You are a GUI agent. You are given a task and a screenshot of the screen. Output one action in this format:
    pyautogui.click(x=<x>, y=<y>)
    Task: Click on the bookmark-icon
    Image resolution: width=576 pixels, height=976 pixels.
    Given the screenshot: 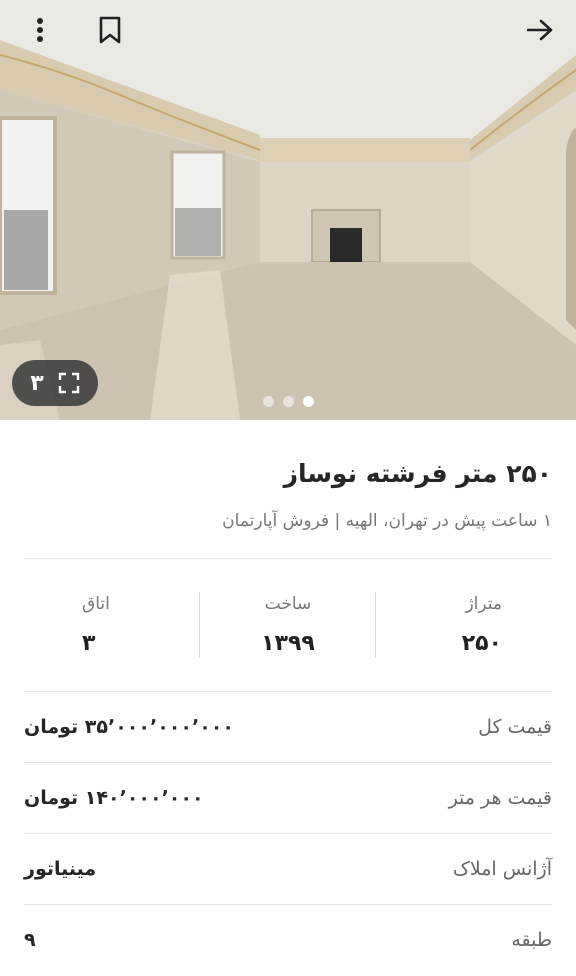 What is the action you would take?
    pyautogui.click(x=110, y=30)
    